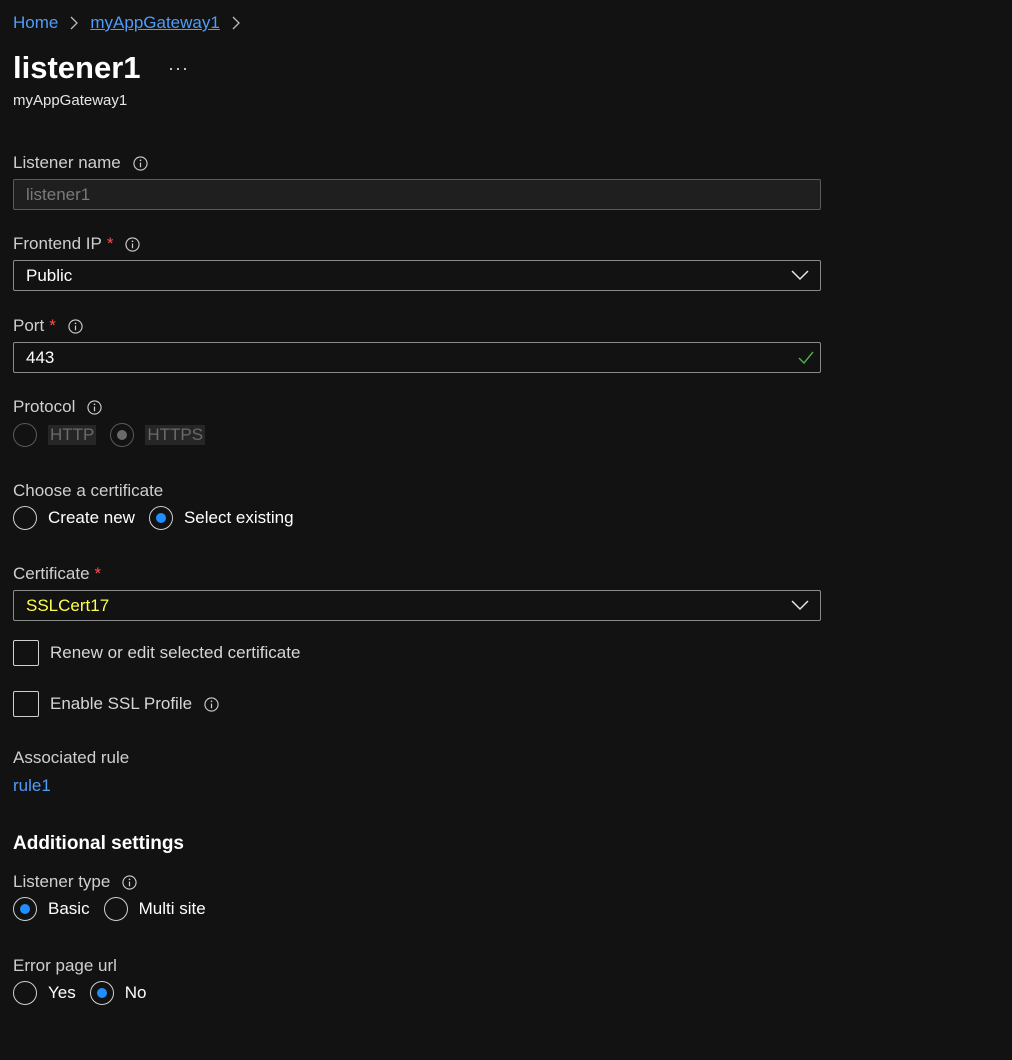 Image resolution: width=1012 pixels, height=1060 pixels. Describe the element at coordinates (68, 605) in the screenshot. I see `certificate-value: SSLCert17` at that location.